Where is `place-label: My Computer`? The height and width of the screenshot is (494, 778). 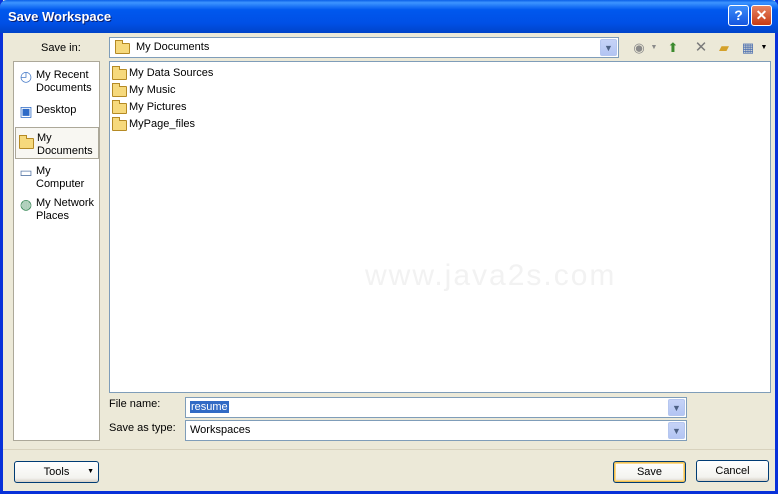 place-label: My Computer is located at coordinates (60, 177).